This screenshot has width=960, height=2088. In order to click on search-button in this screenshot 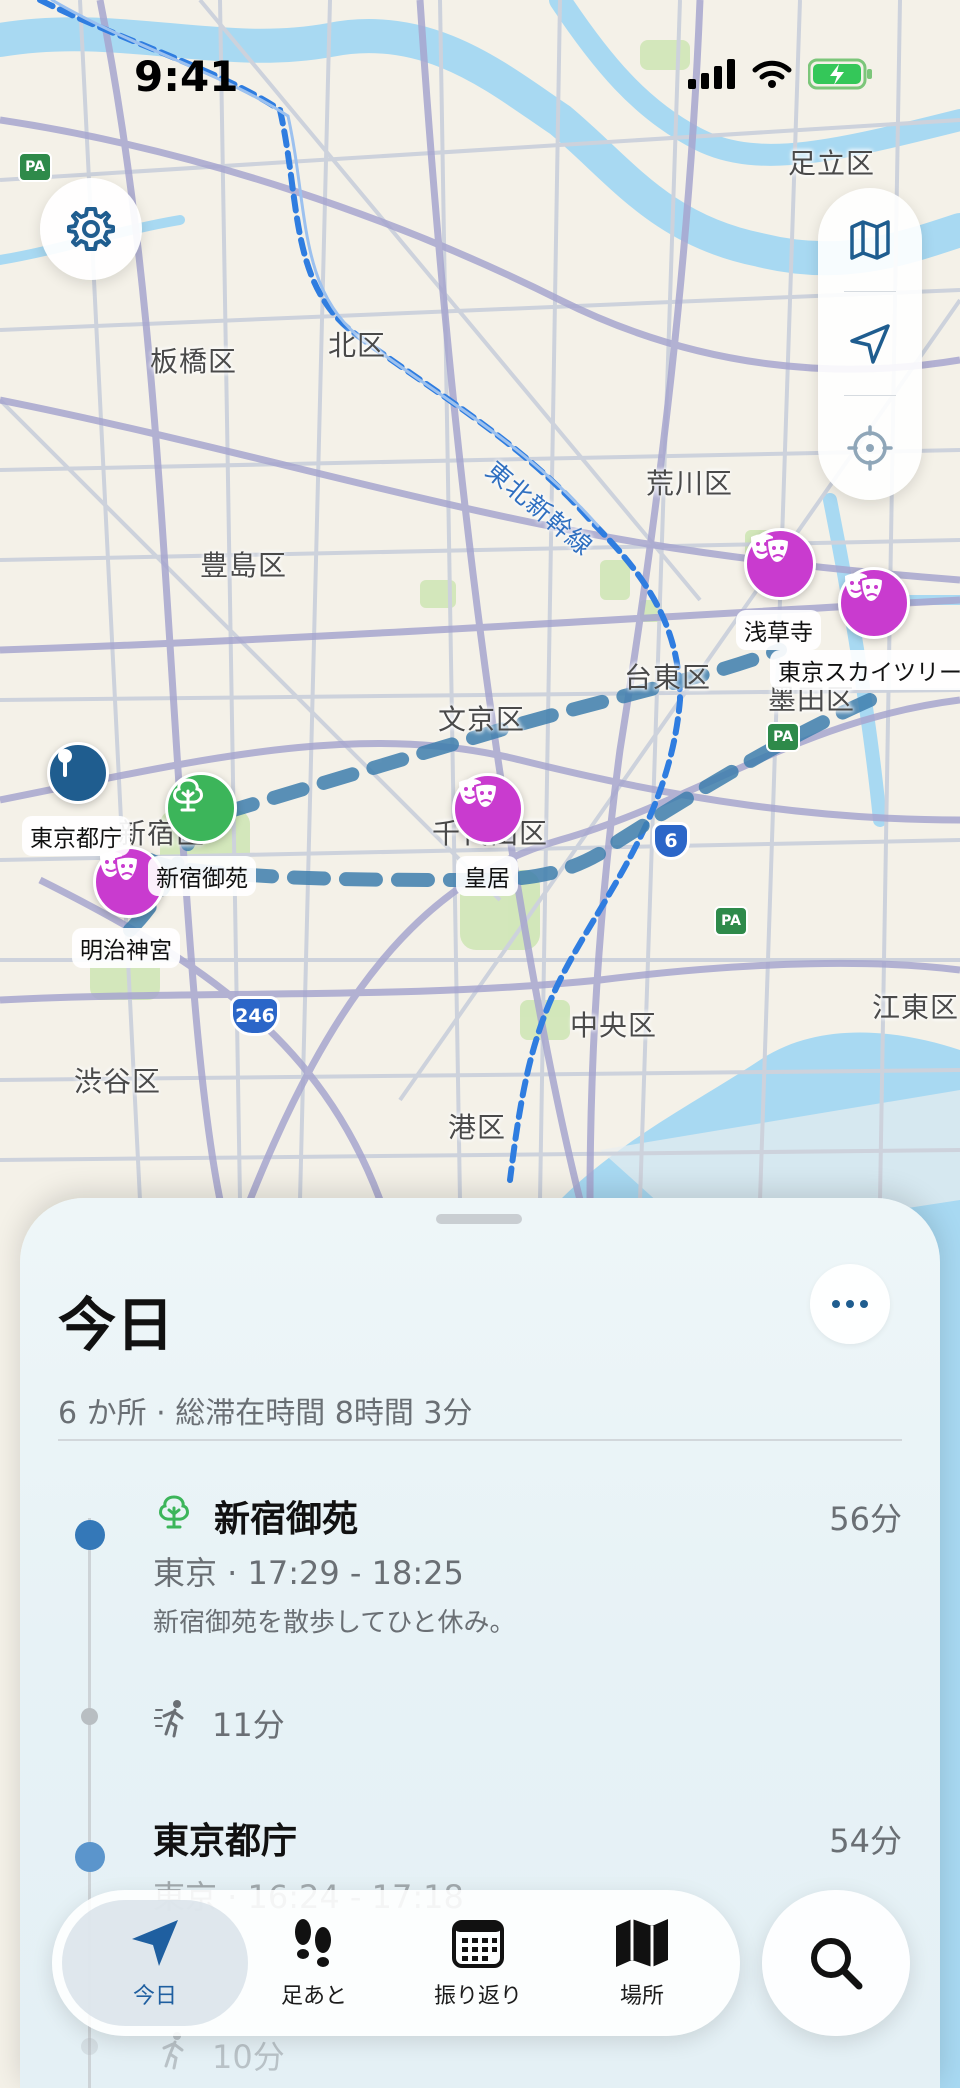, I will do `click(836, 1963)`.